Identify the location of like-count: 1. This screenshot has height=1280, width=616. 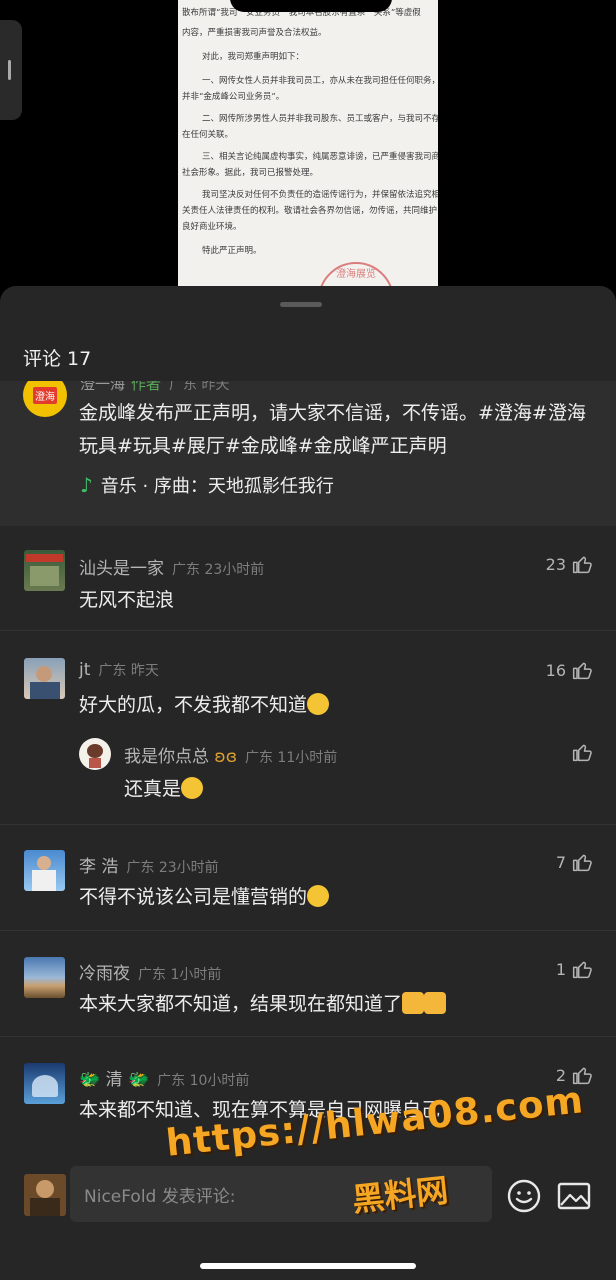
(560, 969).